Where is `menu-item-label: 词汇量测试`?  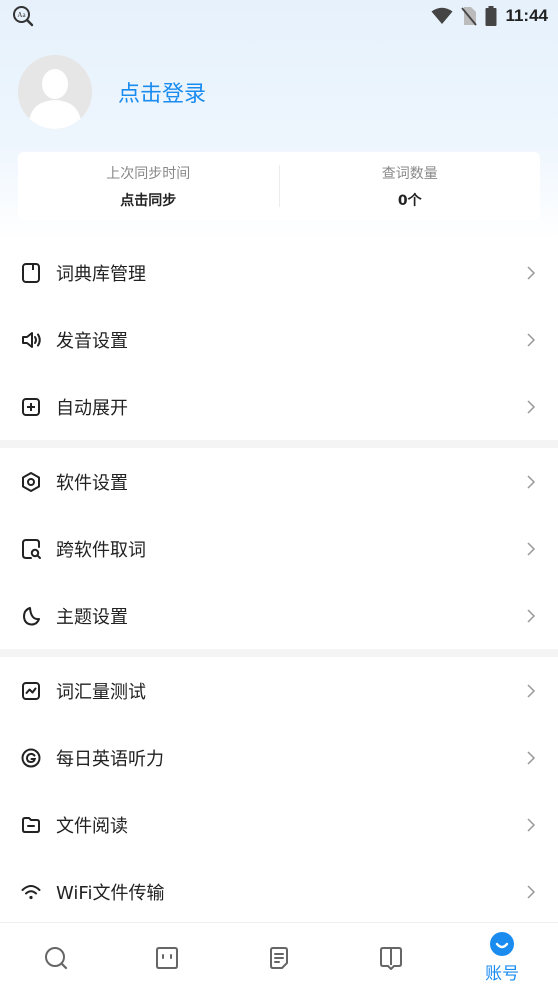 menu-item-label: 词汇量测试 is located at coordinates (101, 692).